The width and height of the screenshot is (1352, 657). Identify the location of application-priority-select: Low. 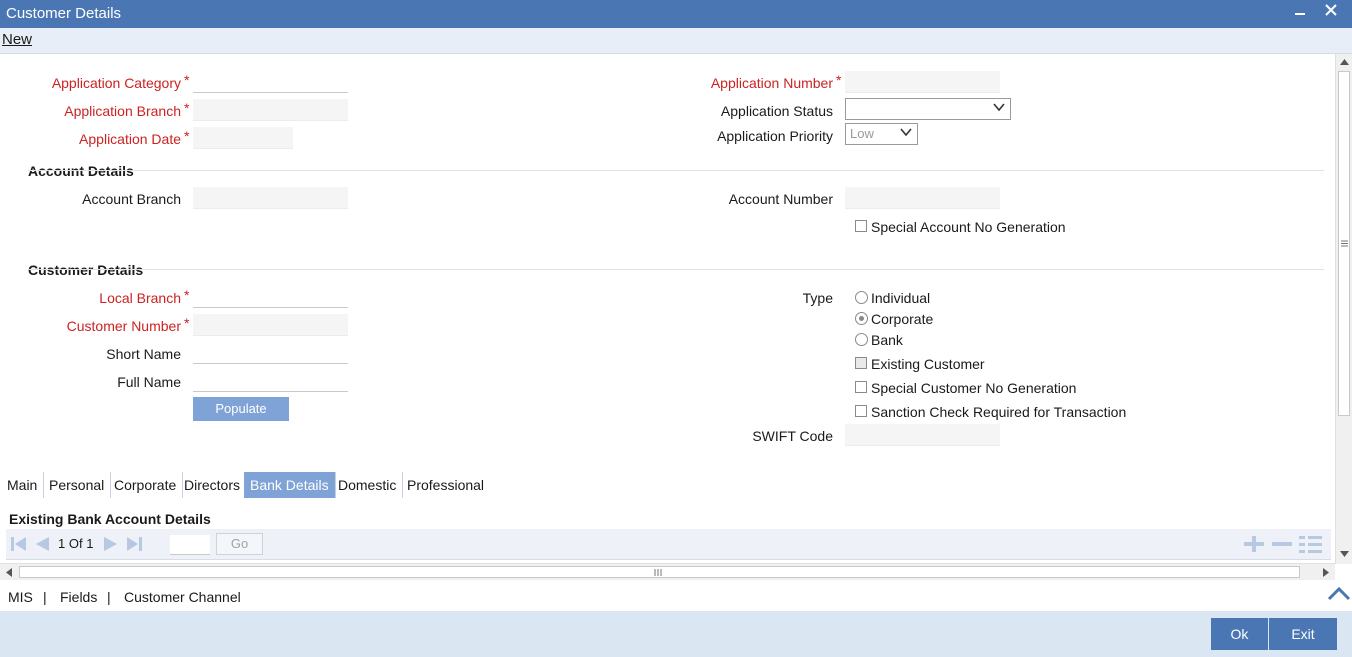
(881, 134).